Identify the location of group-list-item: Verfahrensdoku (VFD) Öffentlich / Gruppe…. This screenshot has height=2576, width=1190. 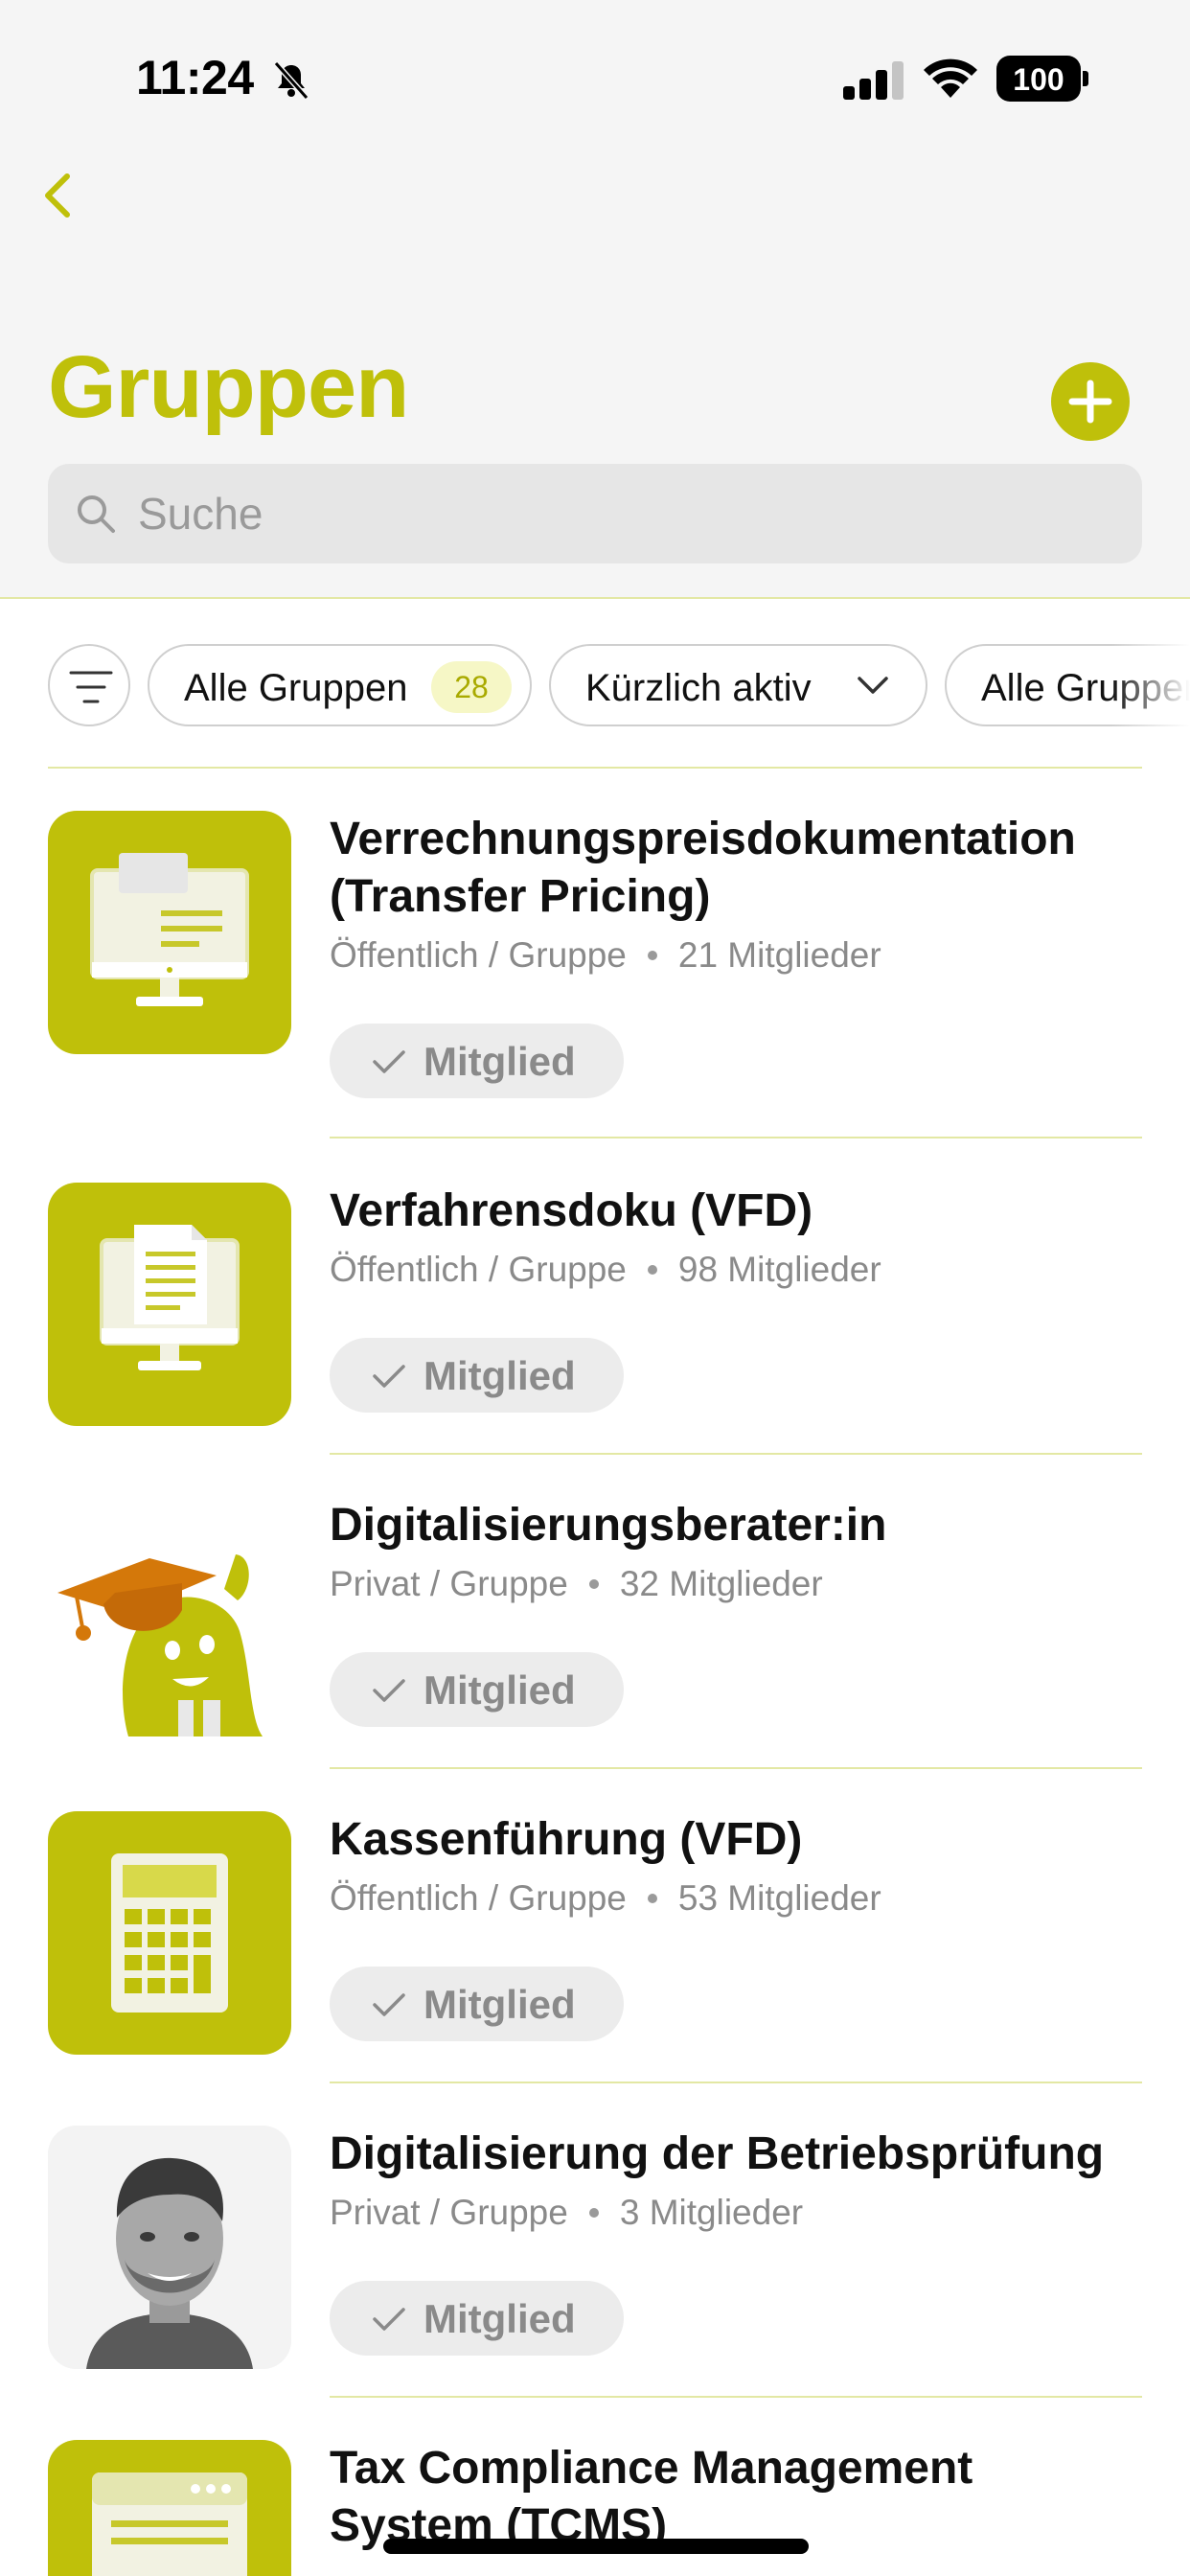
(595, 1340).